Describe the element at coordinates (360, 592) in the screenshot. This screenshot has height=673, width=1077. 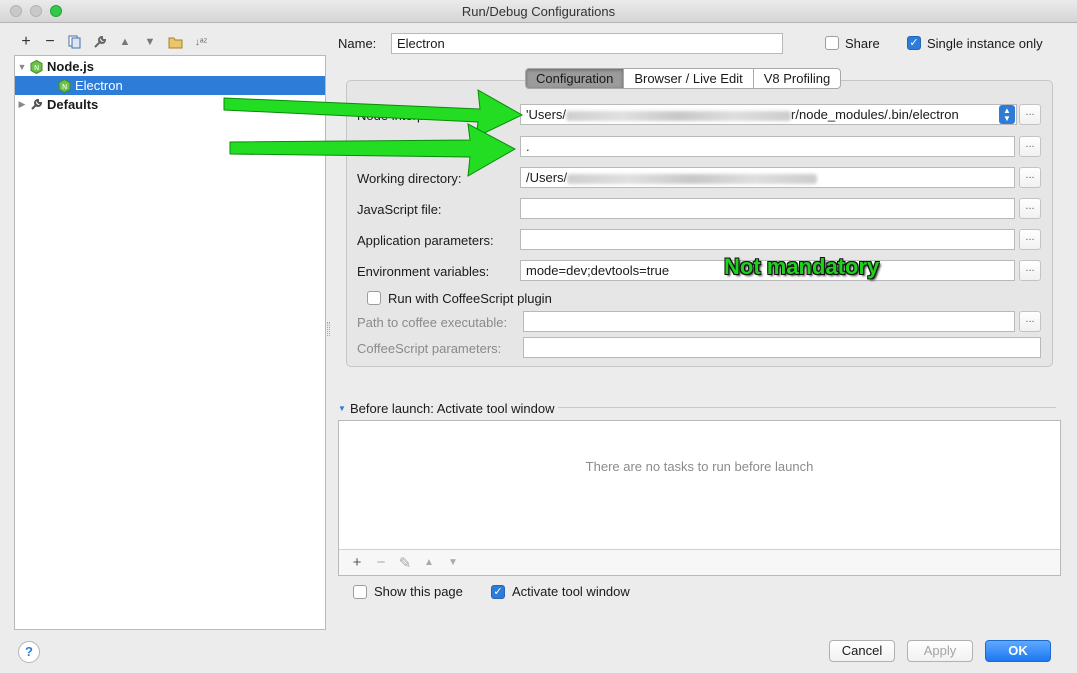
I see `show-page-checkbox` at that location.